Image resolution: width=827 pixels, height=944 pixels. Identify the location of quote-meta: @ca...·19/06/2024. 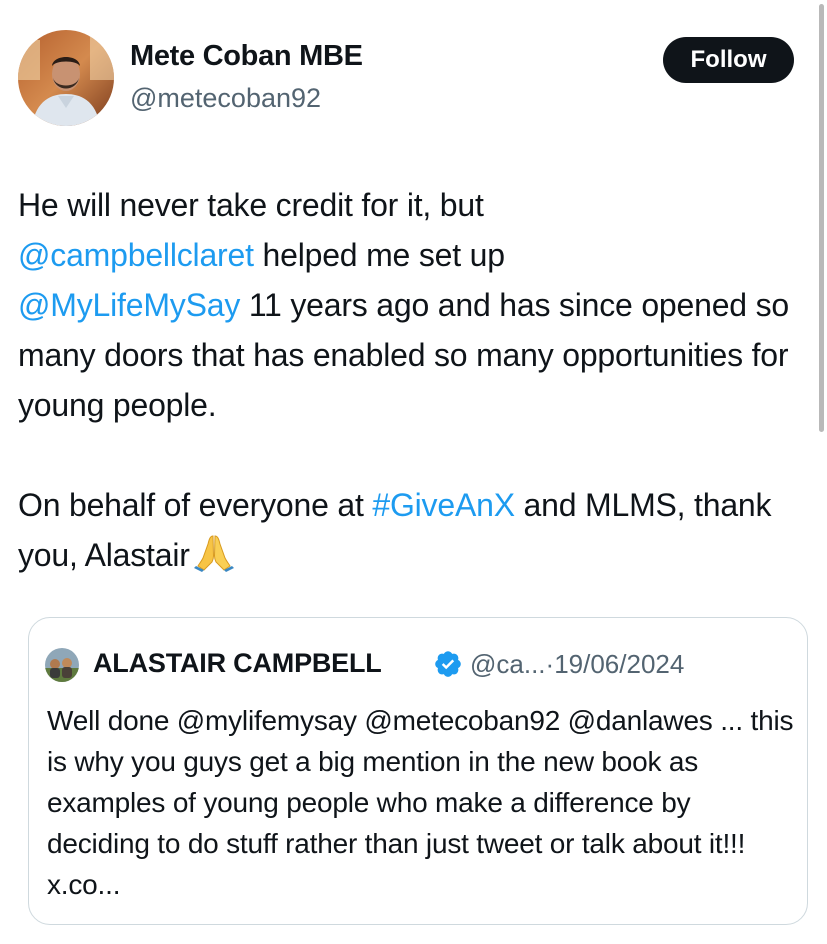
(577, 664).